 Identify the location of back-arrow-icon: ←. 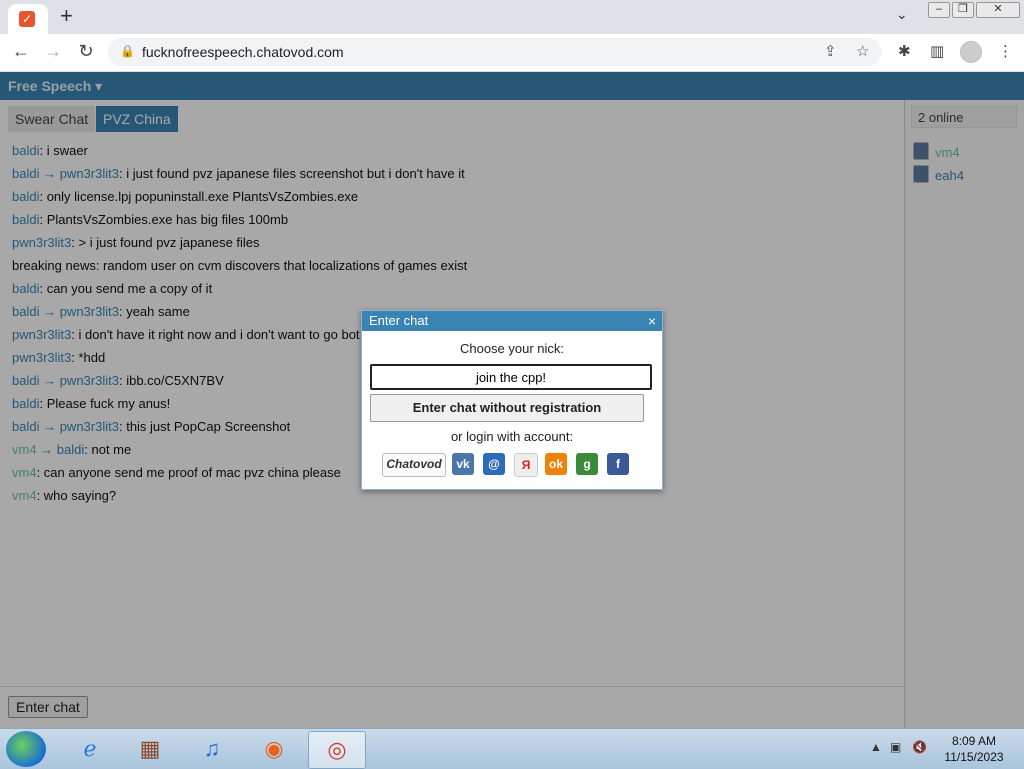
(21, 51).